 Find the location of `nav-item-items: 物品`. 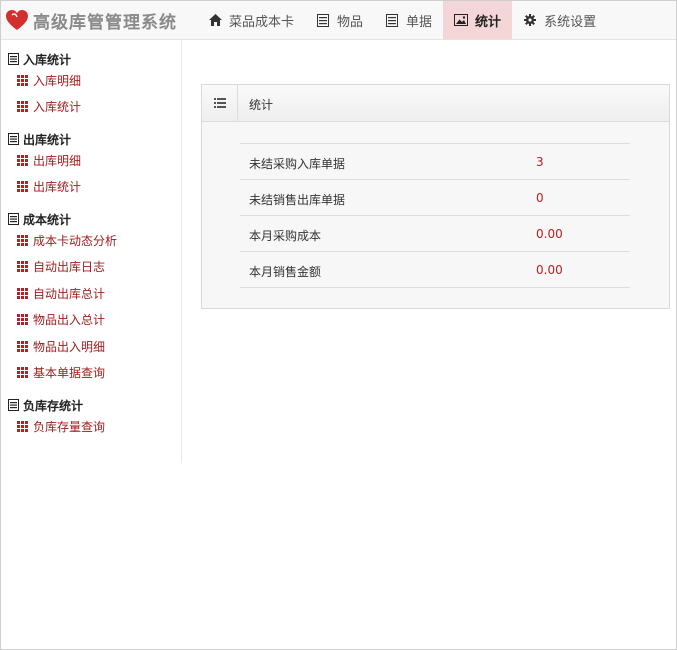

nav-item-items: 物品 is located at coordinates (339, 20).